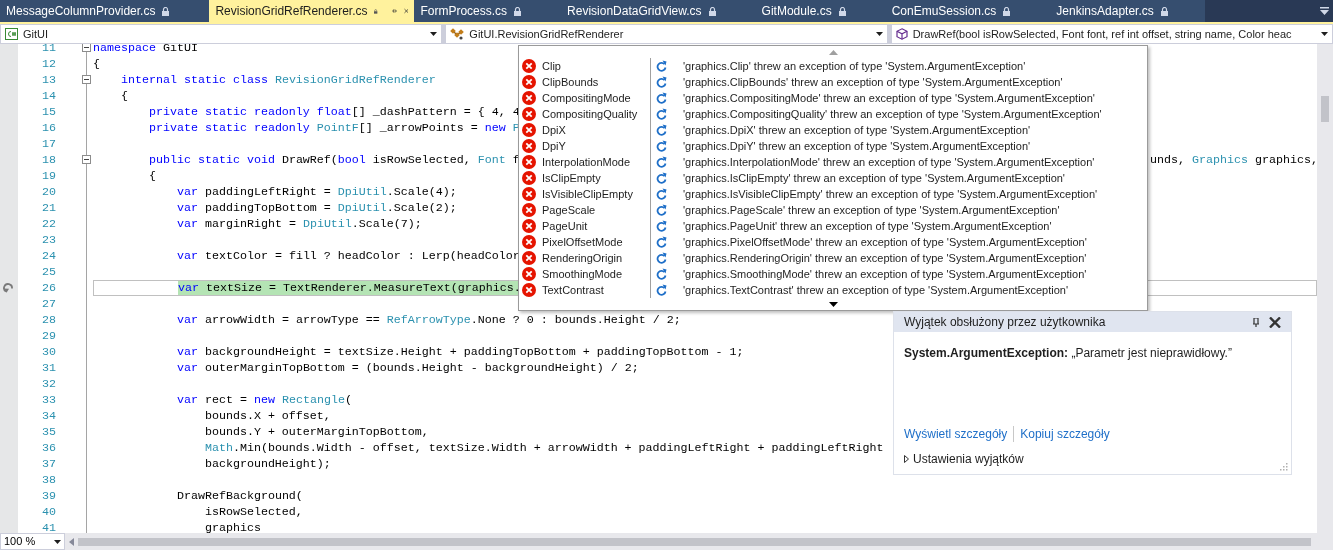 The width and height of the screenshot is (1333, 550). Describe the element at coordinates (885, 242) in the screenshot. I see `property-value: 'graphics.PixelOffsetMode' threw an exception of type 'System.ArgumentException'` at that location.